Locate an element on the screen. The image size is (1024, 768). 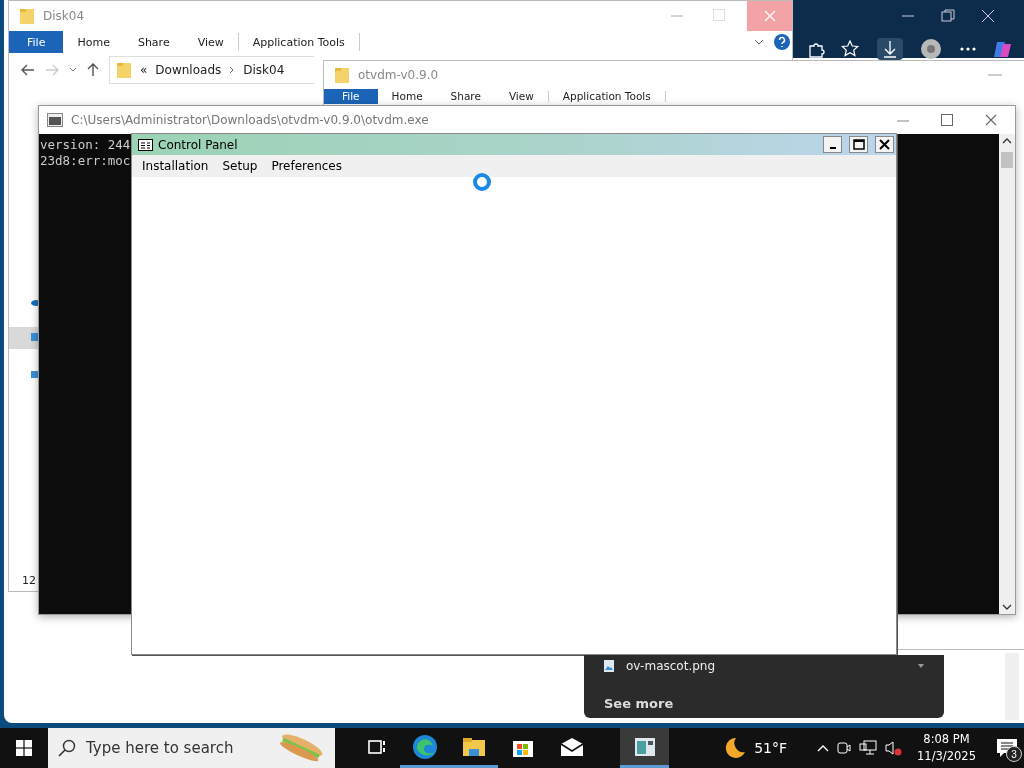
file-name: ov-mascot.png is located at coordinates (671, 666).